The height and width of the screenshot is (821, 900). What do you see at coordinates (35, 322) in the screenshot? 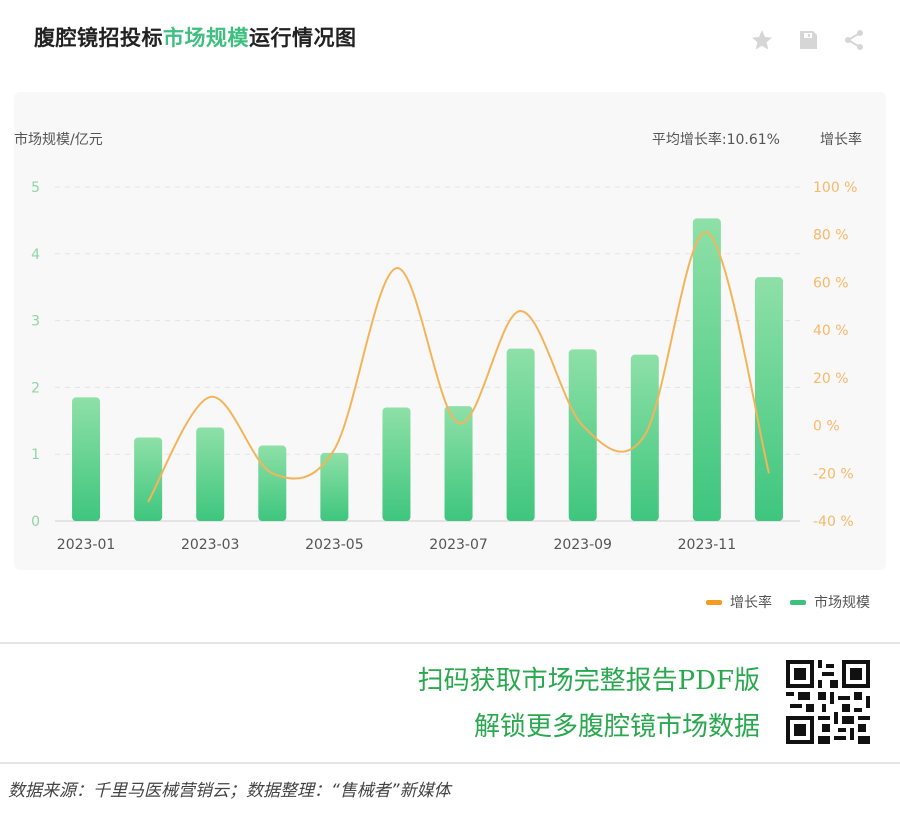
I see `left-tick-label: 3` at bounding box center [35, 322].